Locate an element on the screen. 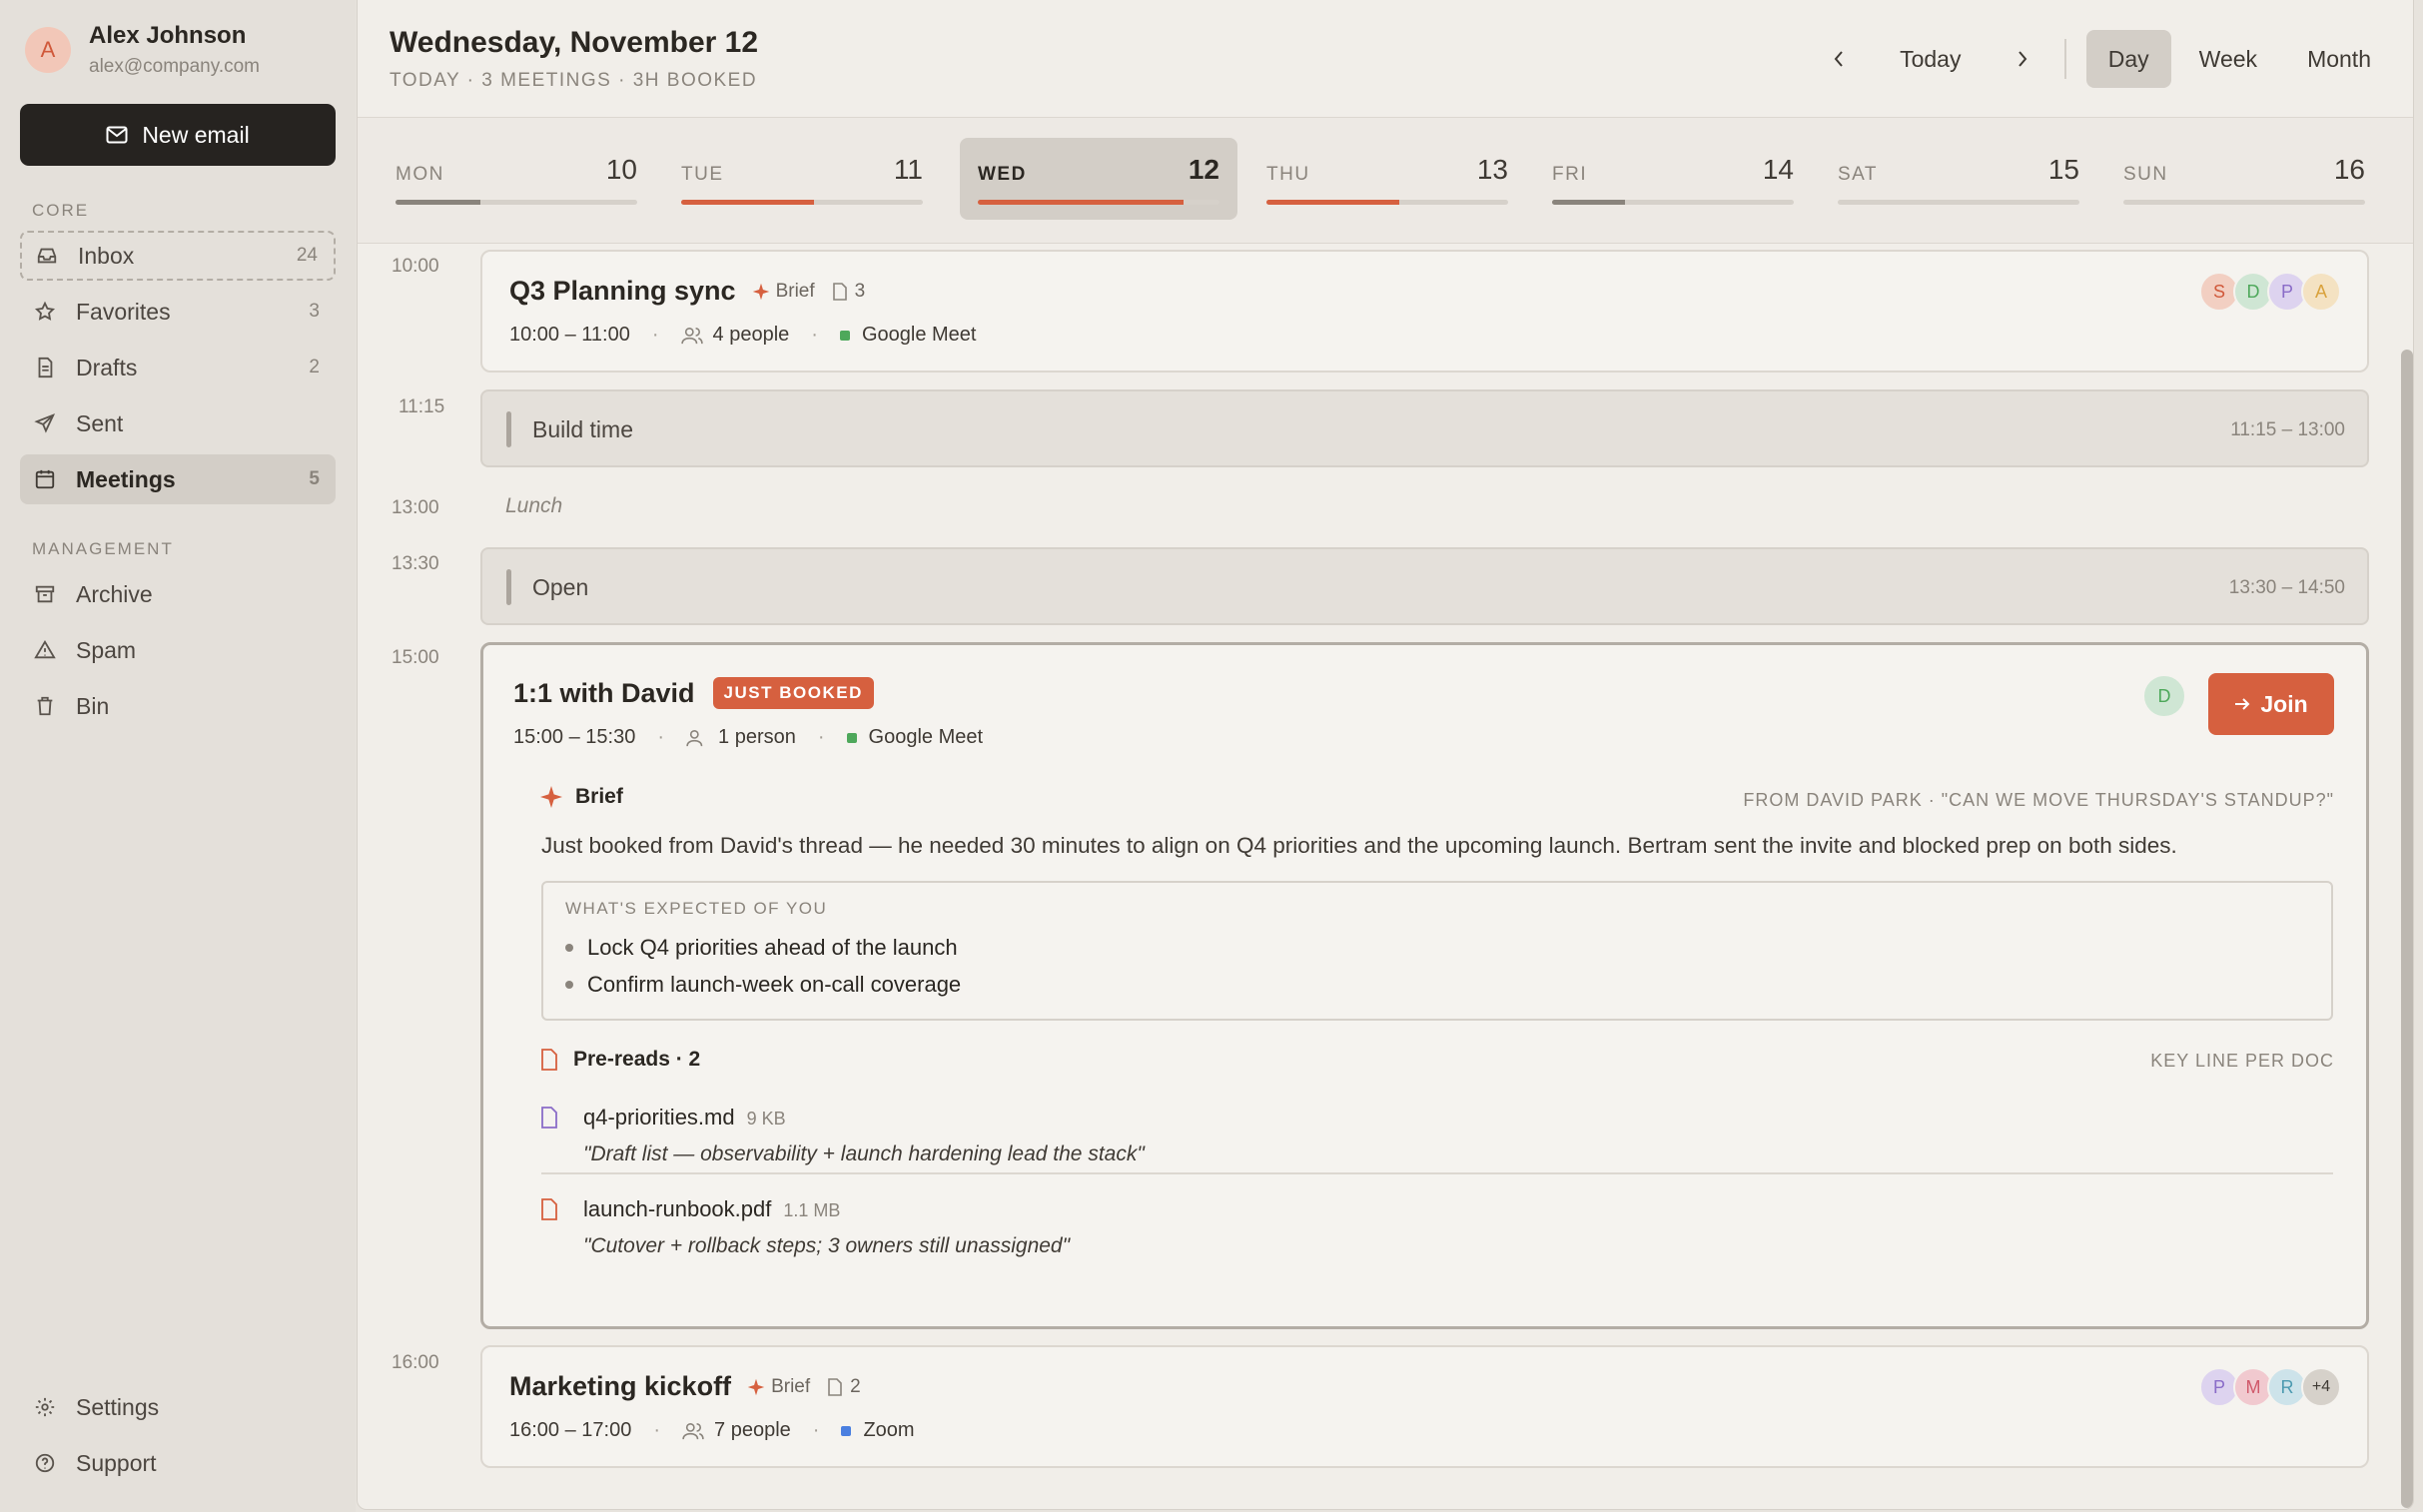  file-name: launch-runbook.pdf is located at coordinates (678, 1208).